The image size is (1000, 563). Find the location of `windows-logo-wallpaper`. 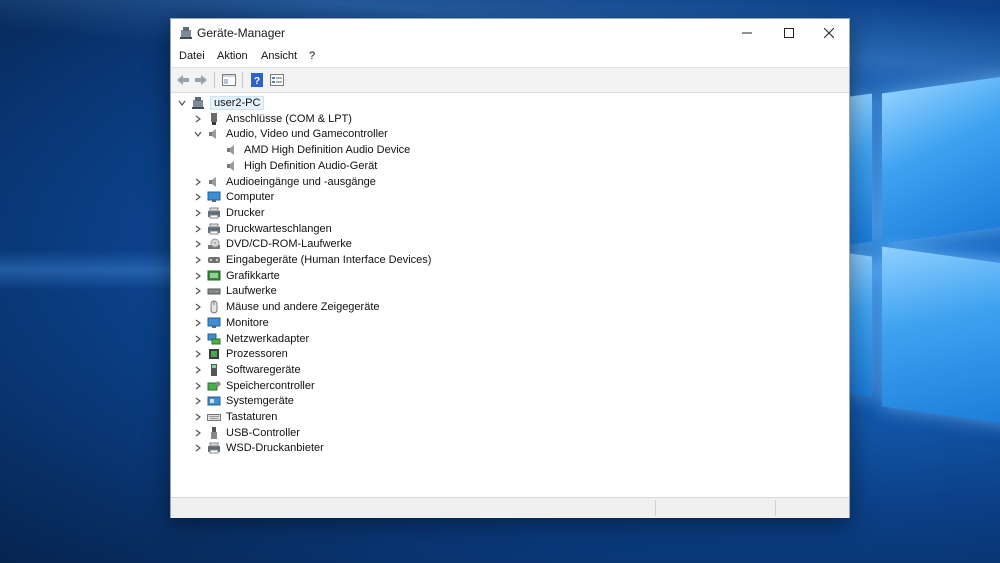

windows-logo-wallpaper is located at coordinates (925, 273).